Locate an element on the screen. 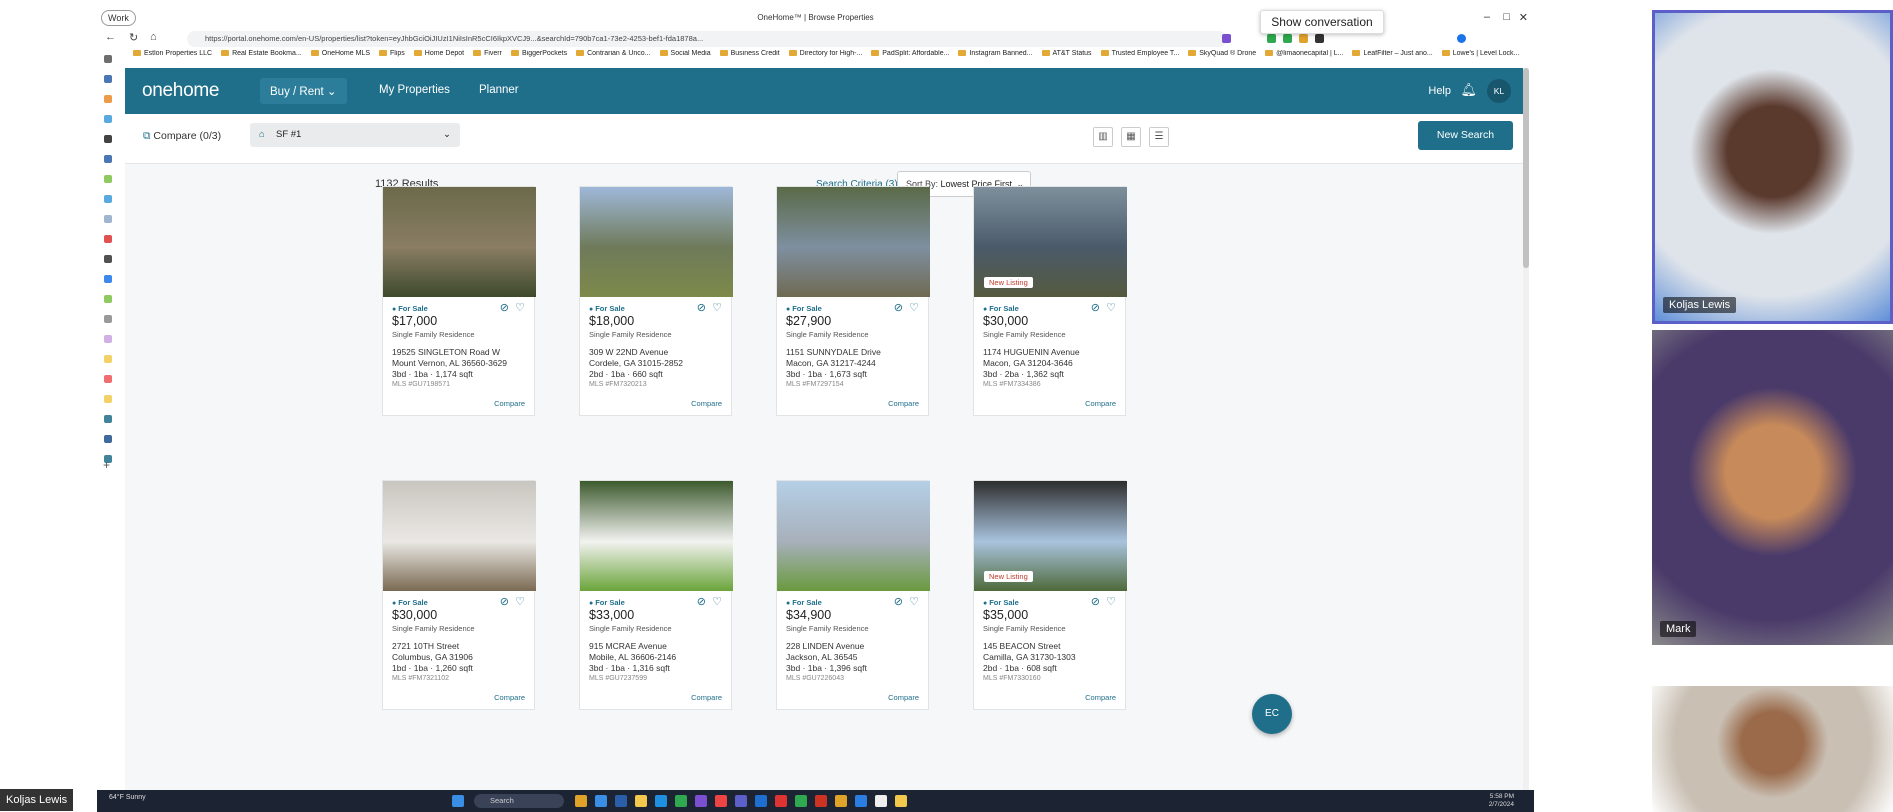 The height and width of the screenshot is (812, 1893). system-clock: 5:58 PM 2/7/2024 is located at coordinates (1501, 801).